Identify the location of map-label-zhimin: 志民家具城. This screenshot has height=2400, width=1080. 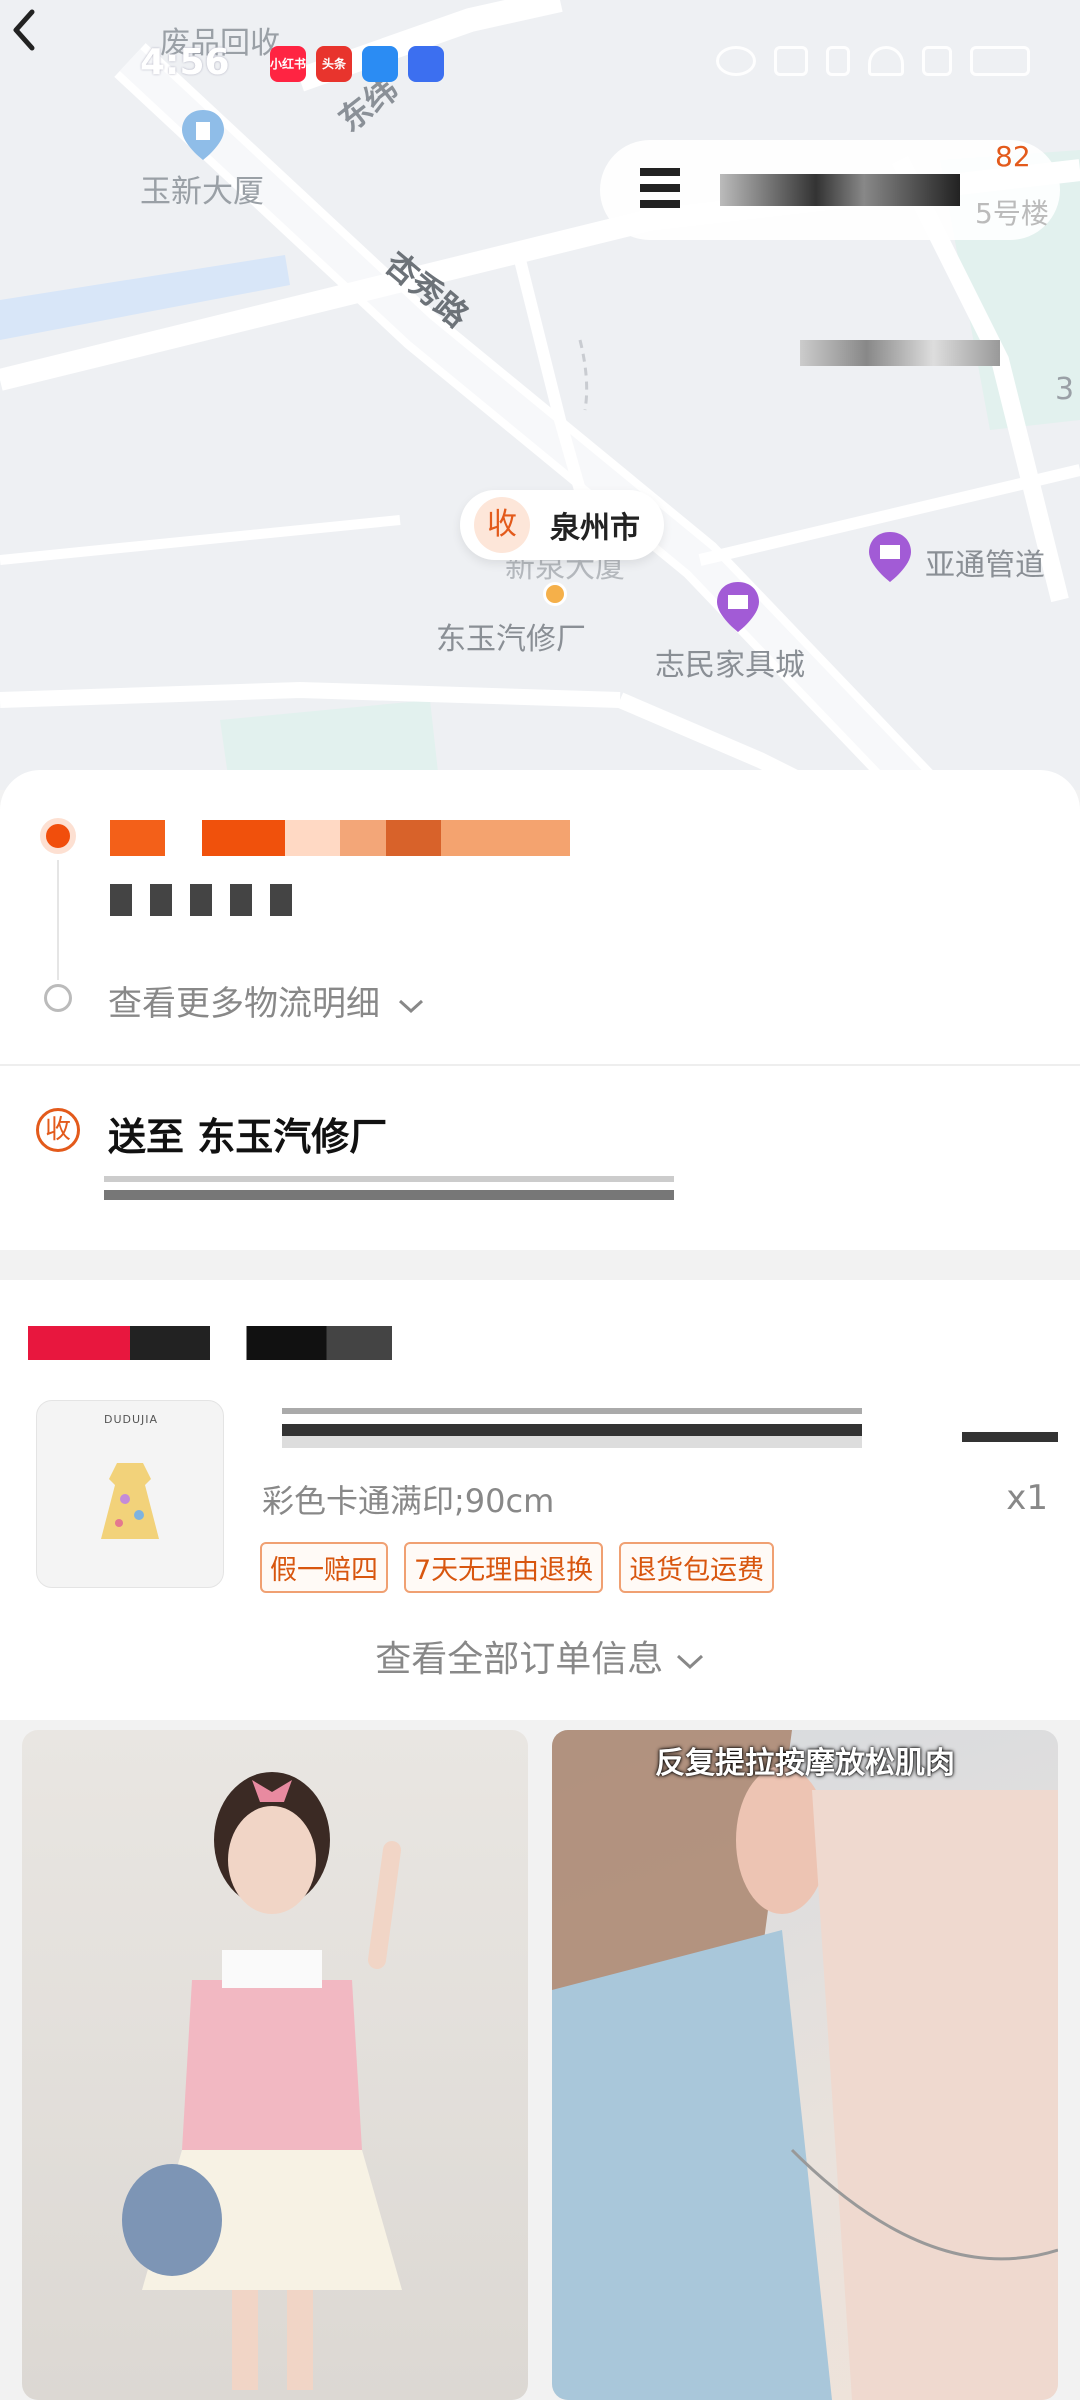
(730, 665).